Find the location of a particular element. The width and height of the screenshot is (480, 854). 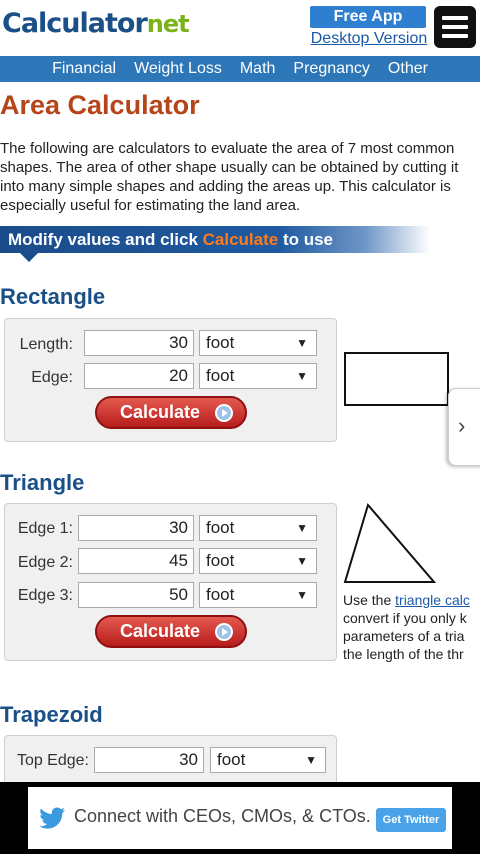

site-logo: Calculatornet is located at coordinates (96, 23).